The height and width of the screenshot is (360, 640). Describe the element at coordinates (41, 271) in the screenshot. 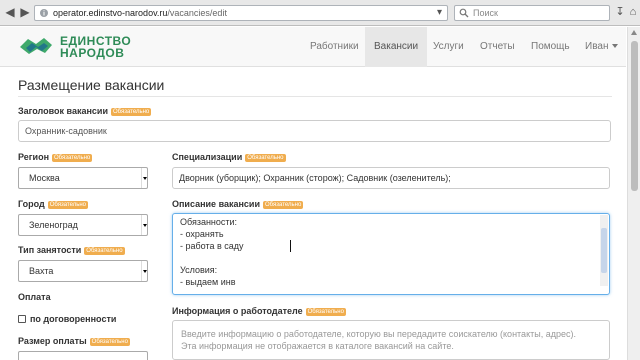

I see `employment-type-value: Вахта` at that location.